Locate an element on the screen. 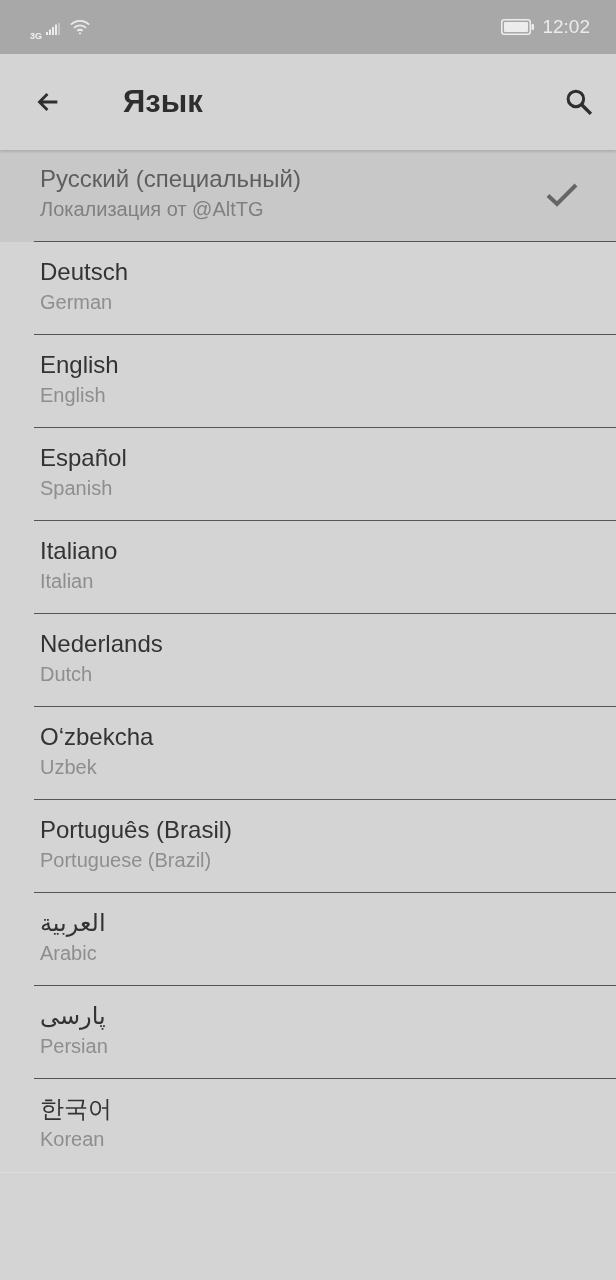 Image resolution: width=616 pixels, height=1280 pixels. language-name: Español is located at coordinates (83, 458).